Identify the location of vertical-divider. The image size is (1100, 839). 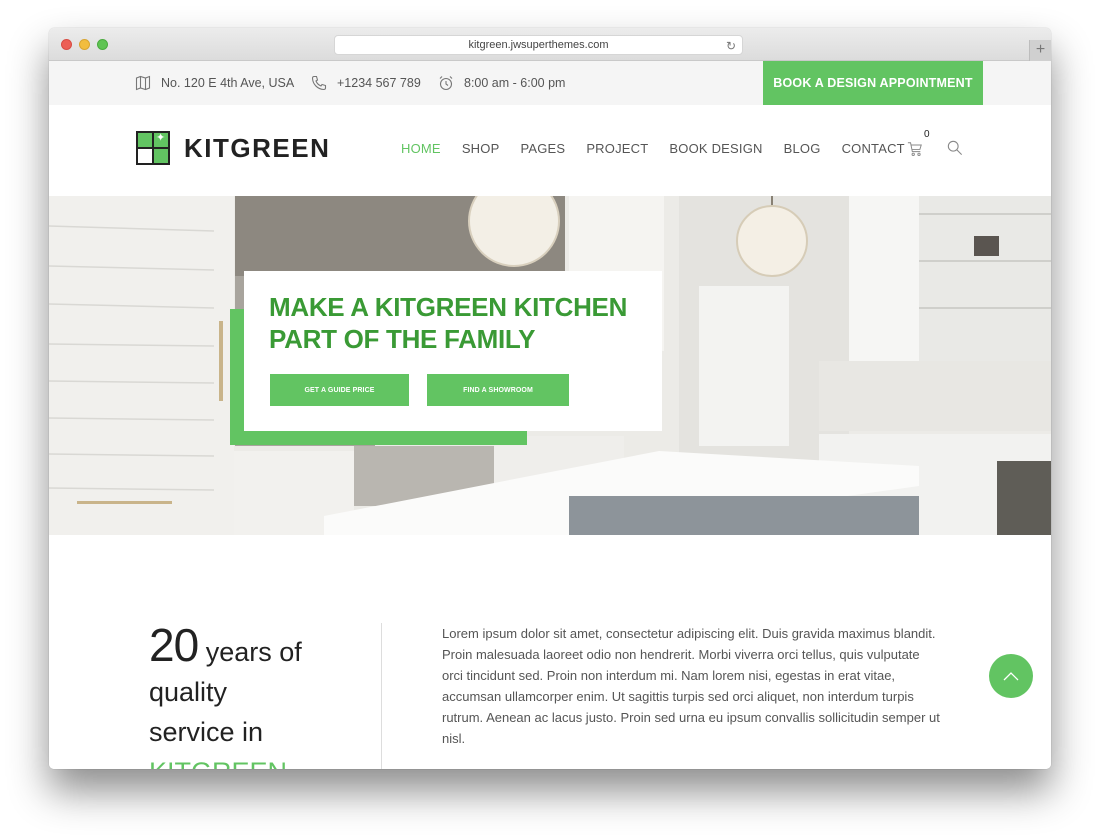
(381, 696).